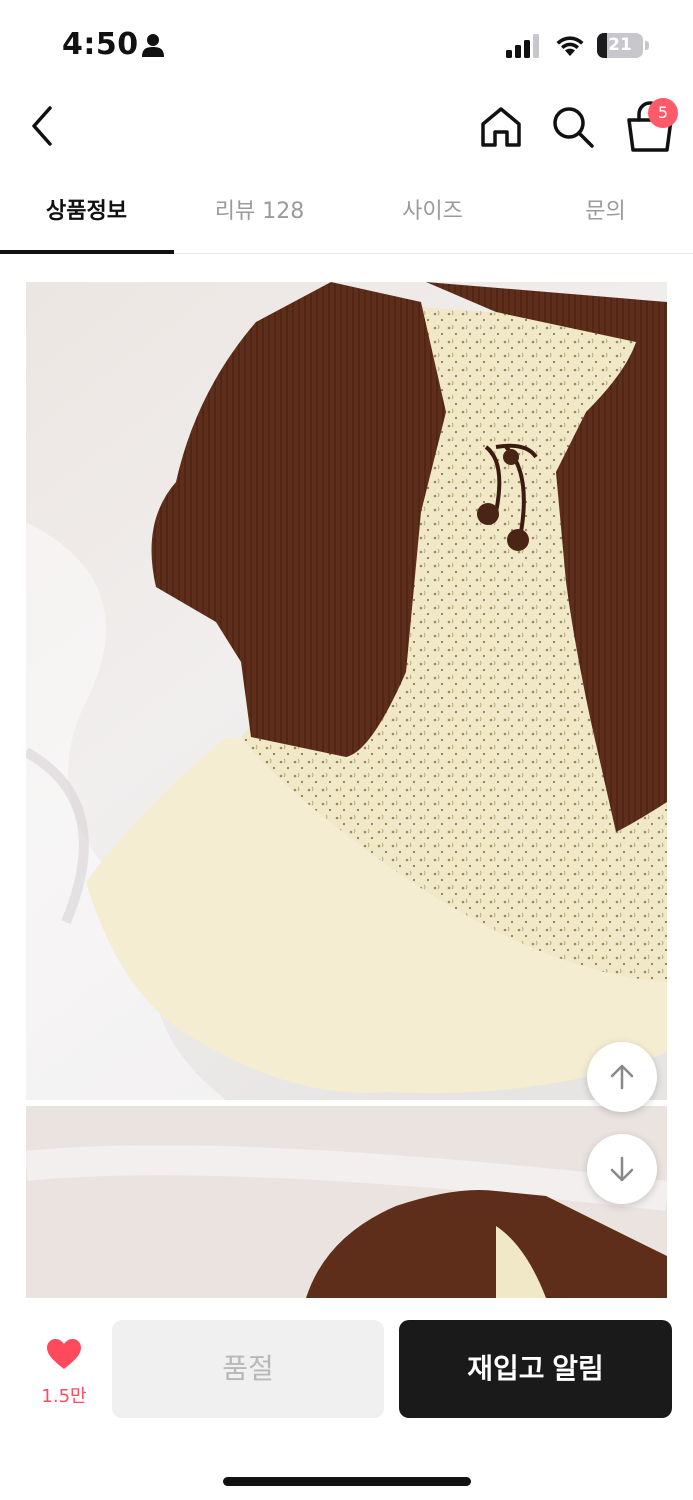 This screenshot has width=693, height=1500. I want to click on status-time: 4:50, so click(100, 44).